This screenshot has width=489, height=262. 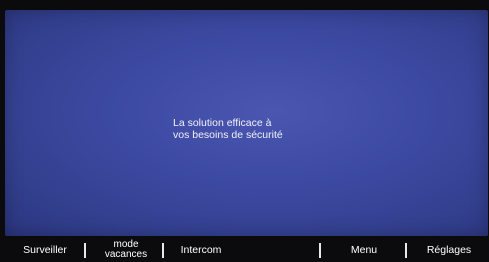 I want to click on surveiller-button: Surveiller, so click(x=45, y=250).